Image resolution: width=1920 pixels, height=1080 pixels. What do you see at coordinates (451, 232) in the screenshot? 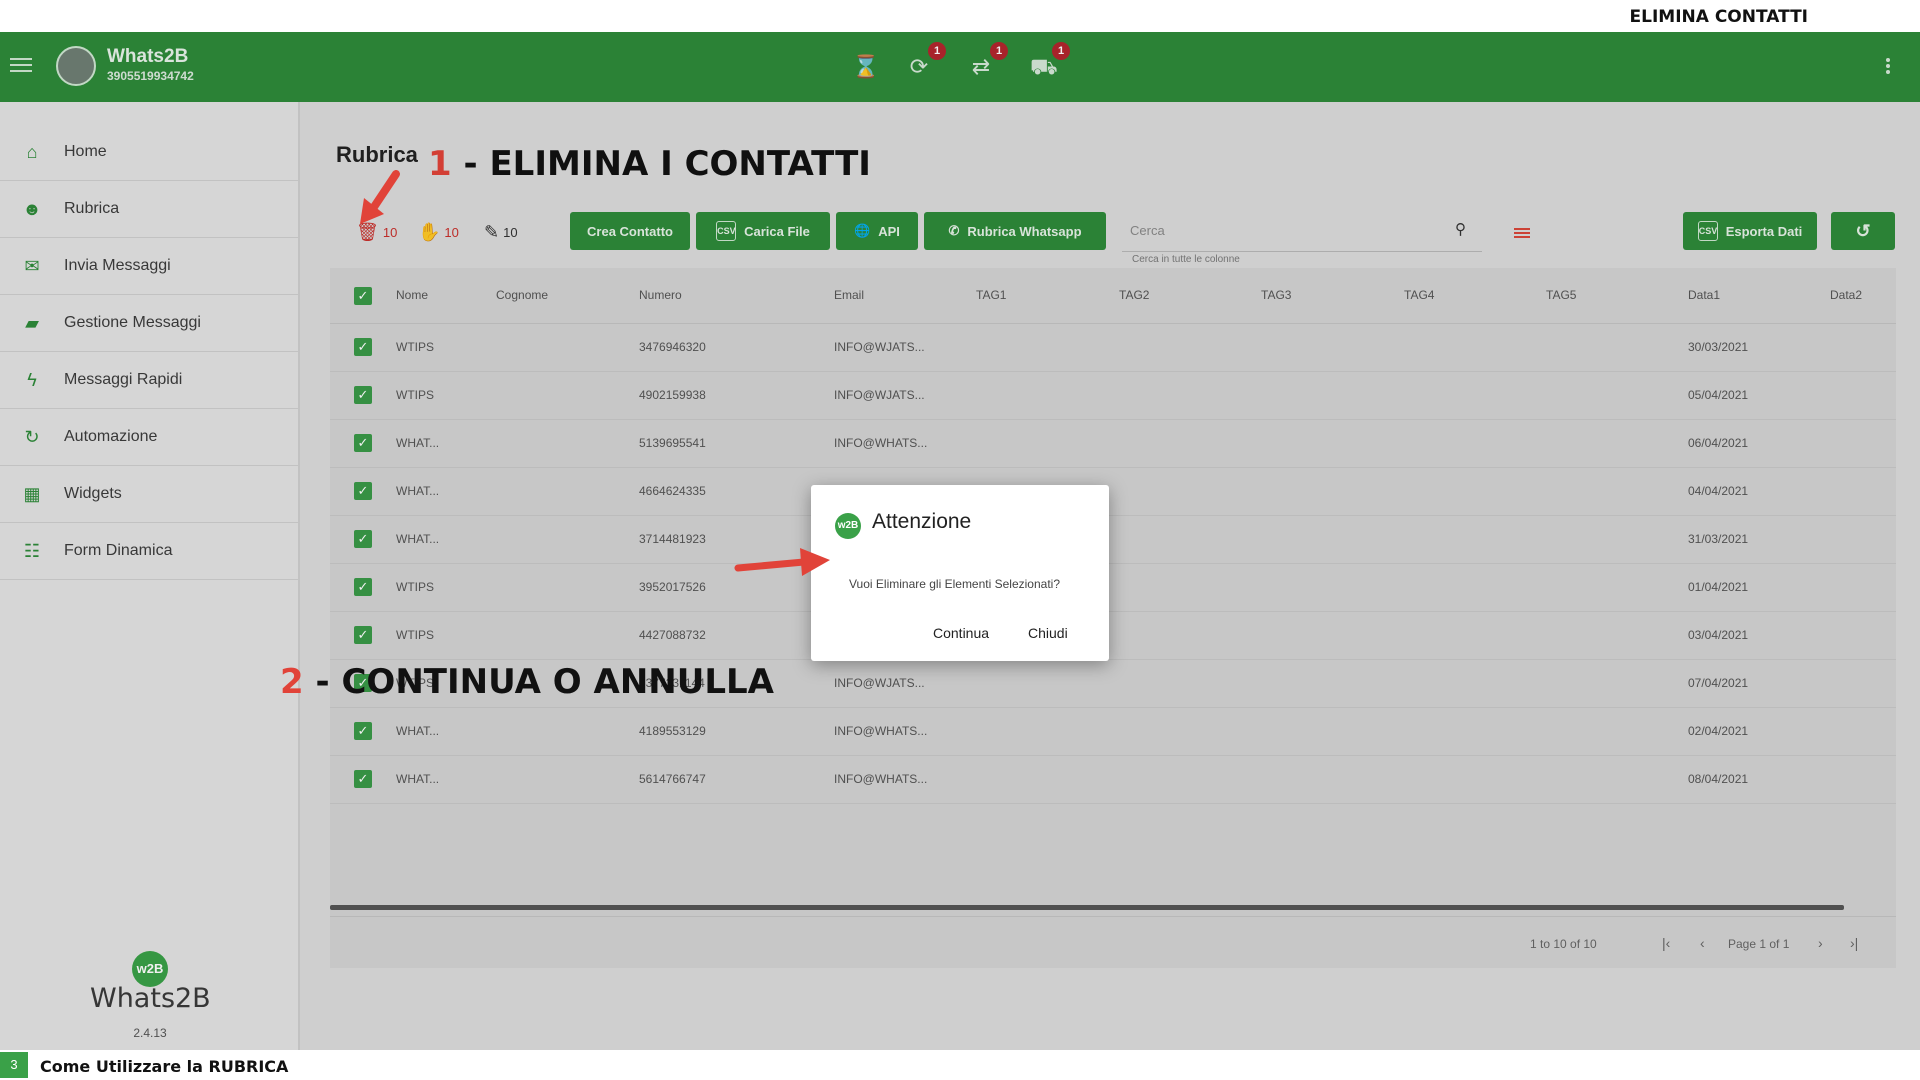
I see `block-count: 10` at bounding box center [451, 232].